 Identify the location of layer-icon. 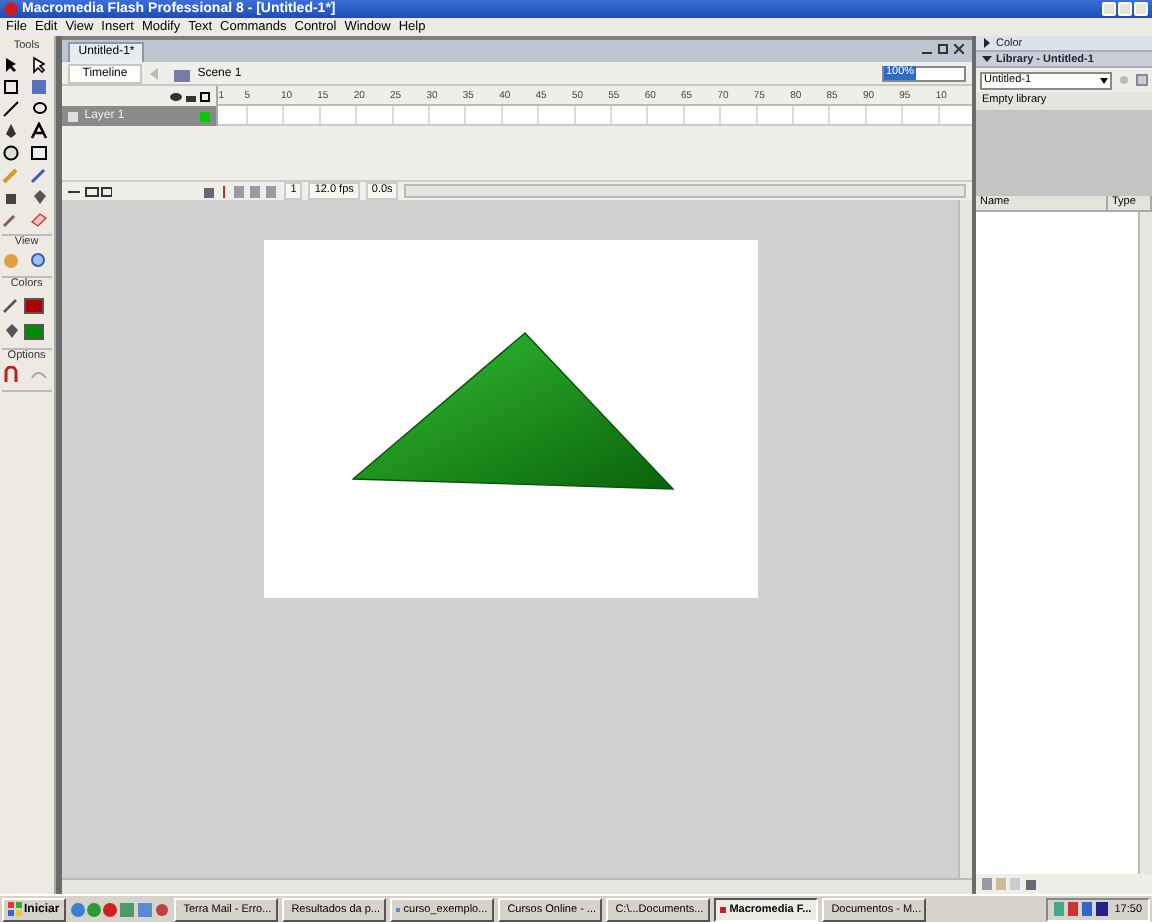
(73, 116).